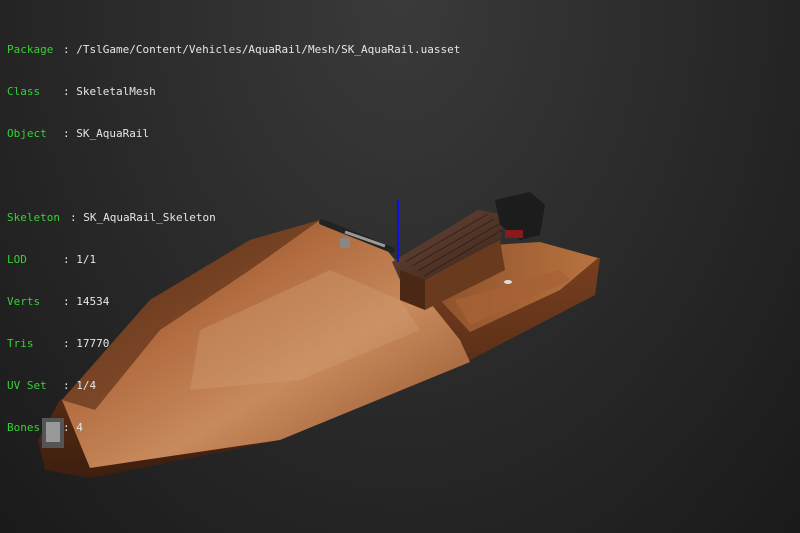 This screenshot has height=533, width=800. What do you see at coordinates (79, 427) in the screenshot?
I see `info-value-bones: 4` at bounding box center [79, 427].